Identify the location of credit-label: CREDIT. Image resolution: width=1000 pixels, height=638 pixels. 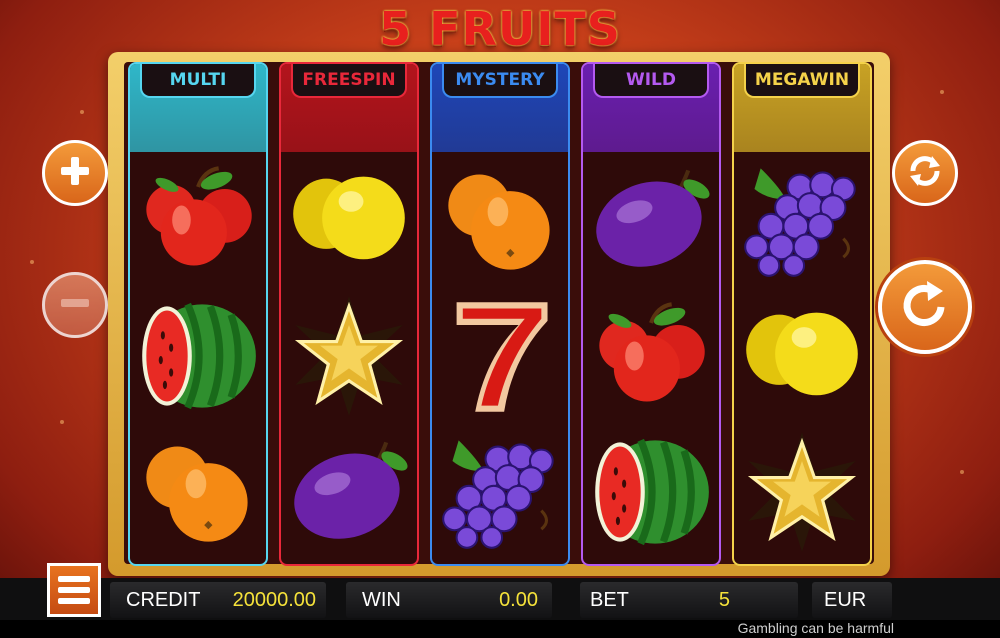
(163, 600).